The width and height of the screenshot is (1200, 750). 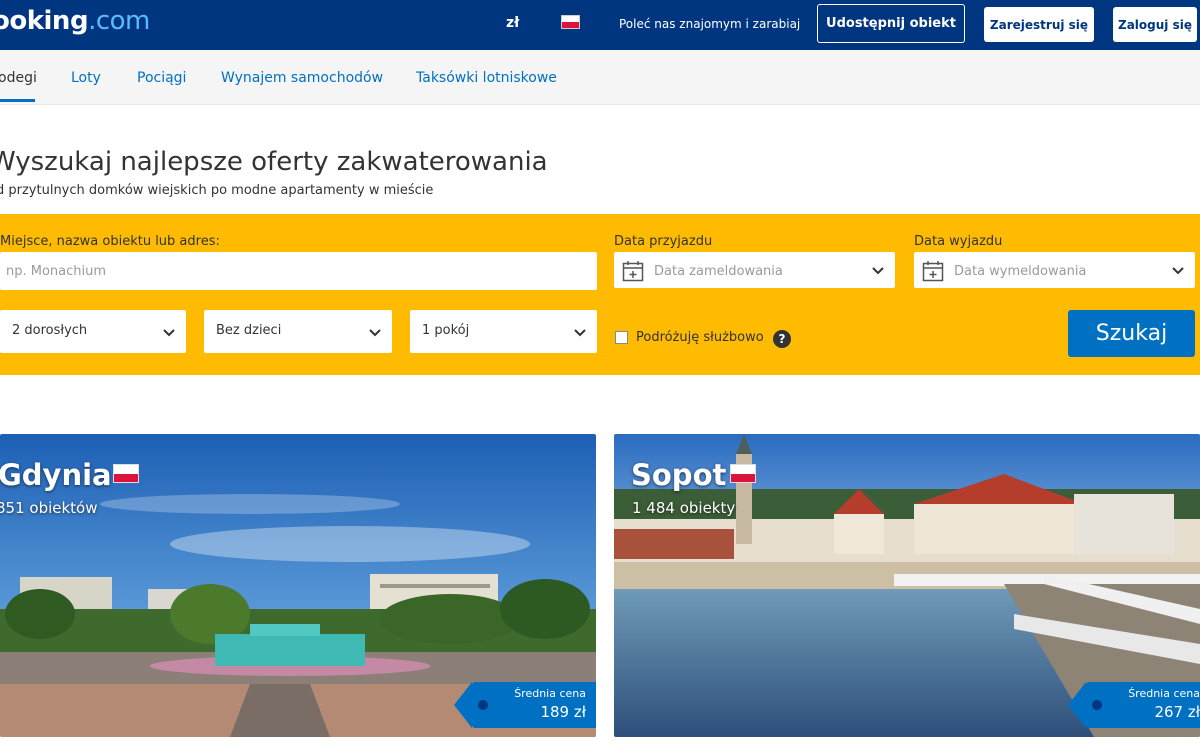 What do you see at coordinates (302, 78) in the screenshot?
I see `tab-car-rental: Wynajem samochodów` at bounding box center [302, 78].